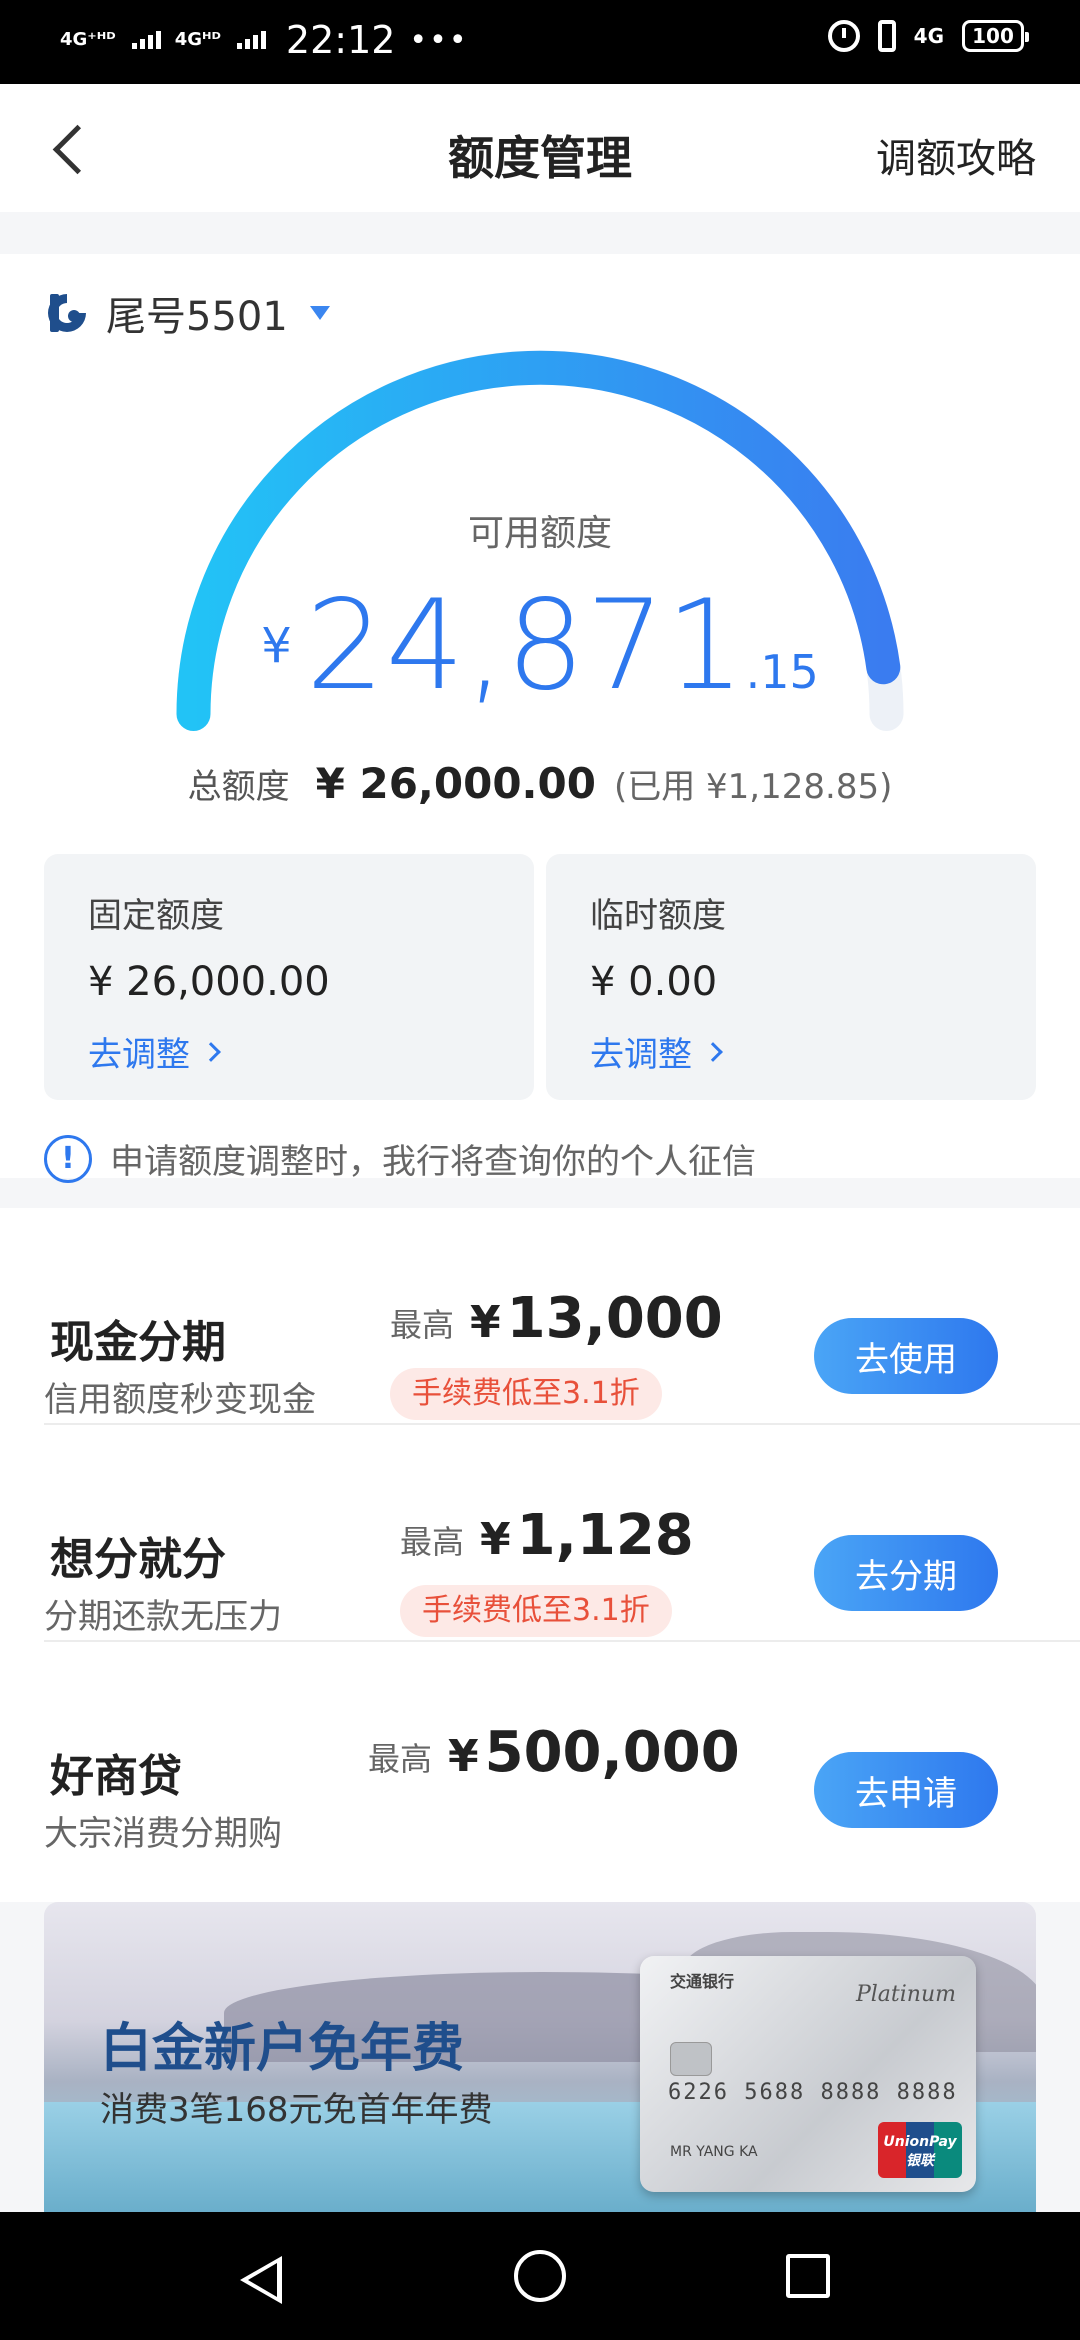 Image resolution: width=1080 pixels, height=2340 pixels. I want to click on unionpay-logo-text: UnionPay 银联, so click(920, 2151).